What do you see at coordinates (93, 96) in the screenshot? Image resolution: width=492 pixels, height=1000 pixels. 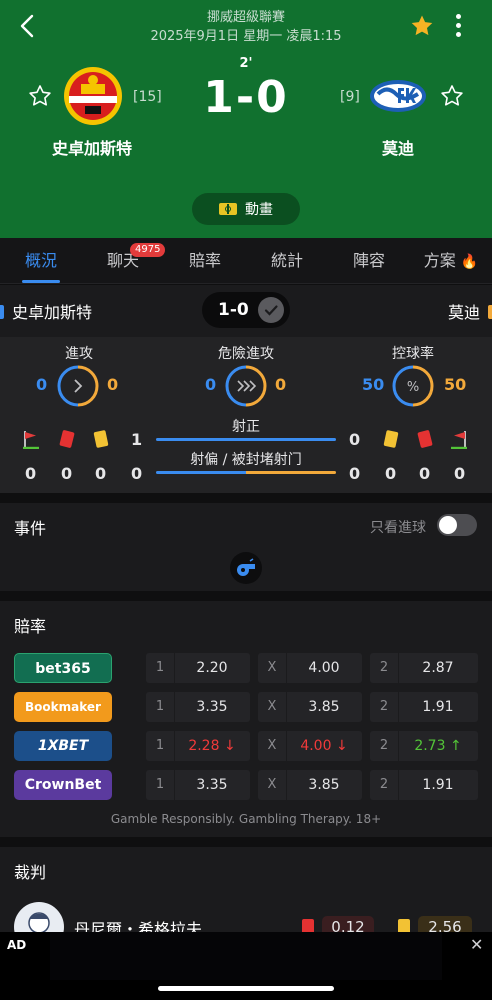 I see `home-team-crest` at bounding box center [93, 96].